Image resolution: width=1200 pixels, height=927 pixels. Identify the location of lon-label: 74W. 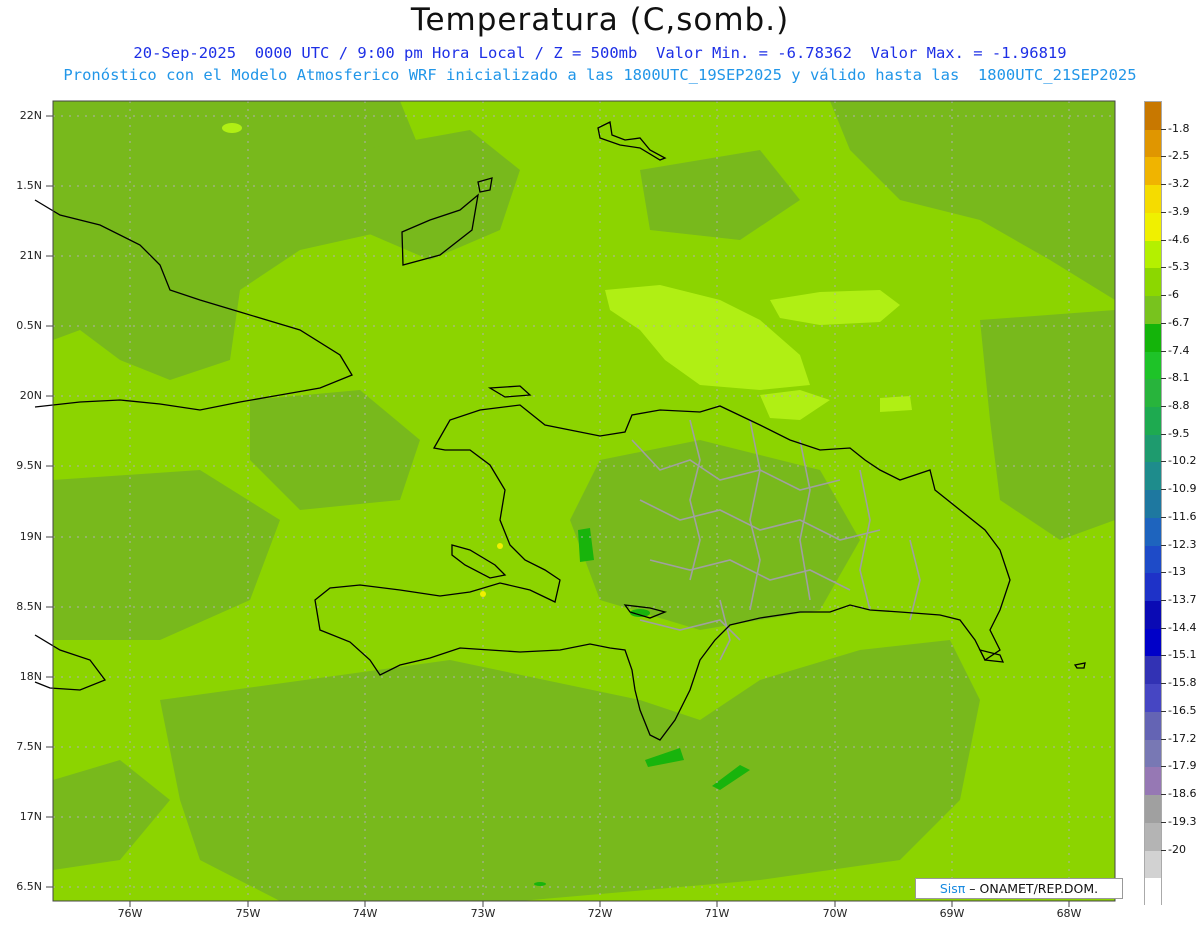
(365, 913).